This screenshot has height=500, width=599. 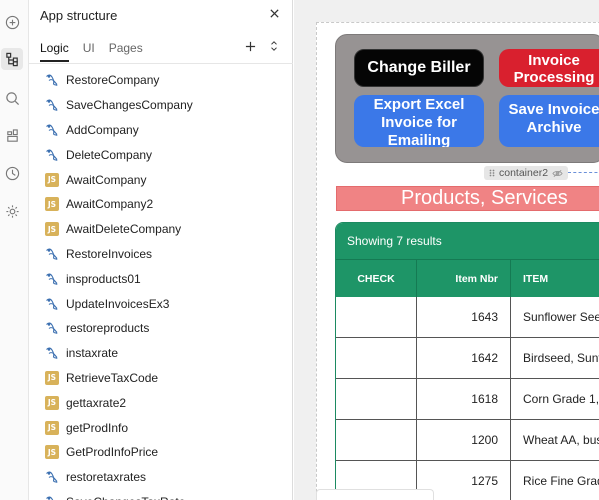 I want to click on tree-item-label: AwaitCompany, so click(x=106, y=179).